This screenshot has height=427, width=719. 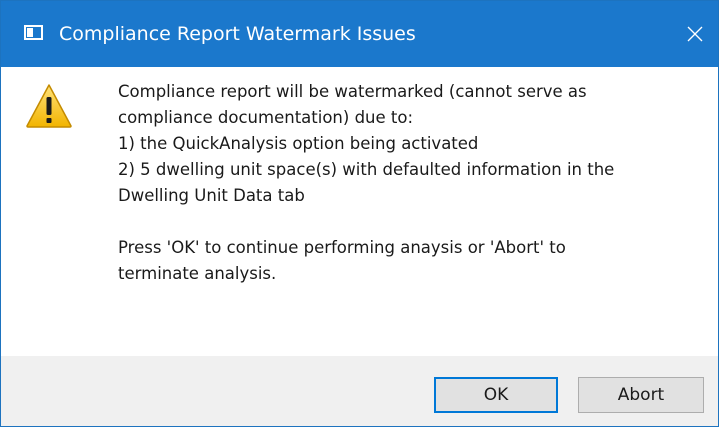 What do you see at coordinates (641, 395) in the screenshot?
I see `abort-button: Abort` at bounding box center [641, 395].